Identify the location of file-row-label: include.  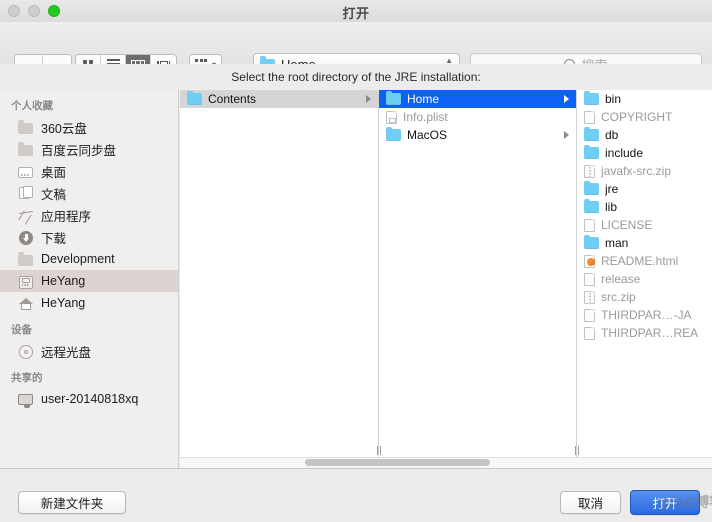
(624, 153).